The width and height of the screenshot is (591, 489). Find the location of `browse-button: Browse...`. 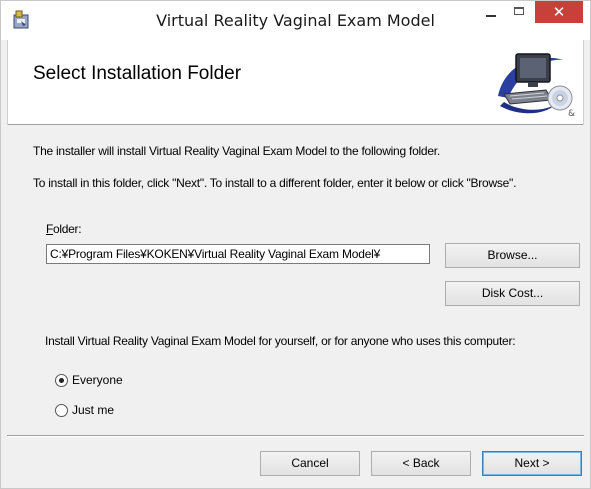

browse-button: Browse... is located at coordinates (512, 255).